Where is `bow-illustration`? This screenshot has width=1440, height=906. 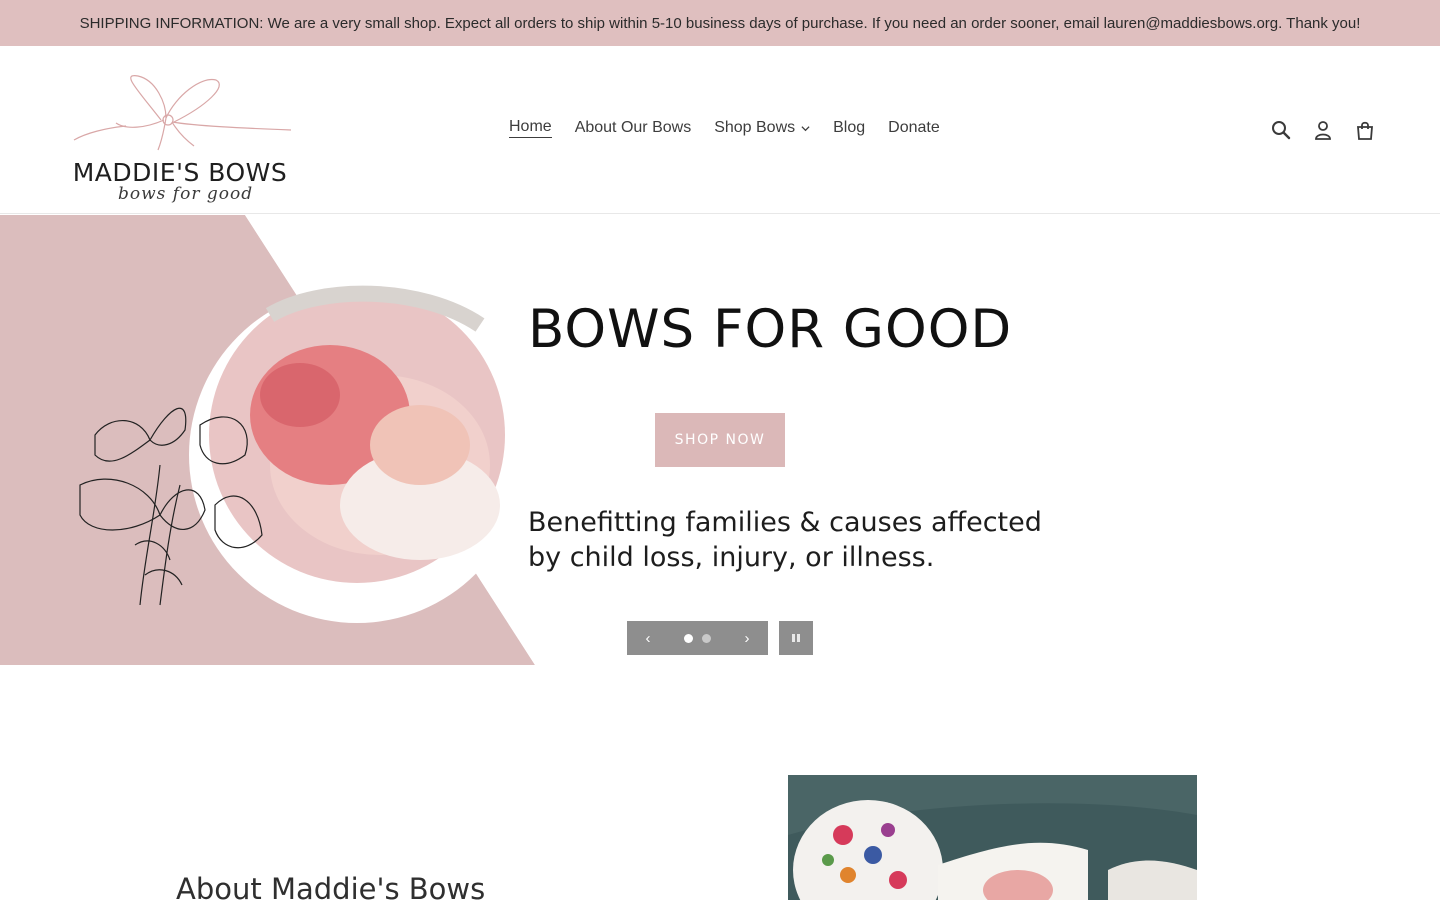
bow-illustration is located at coordinates (182, 113).